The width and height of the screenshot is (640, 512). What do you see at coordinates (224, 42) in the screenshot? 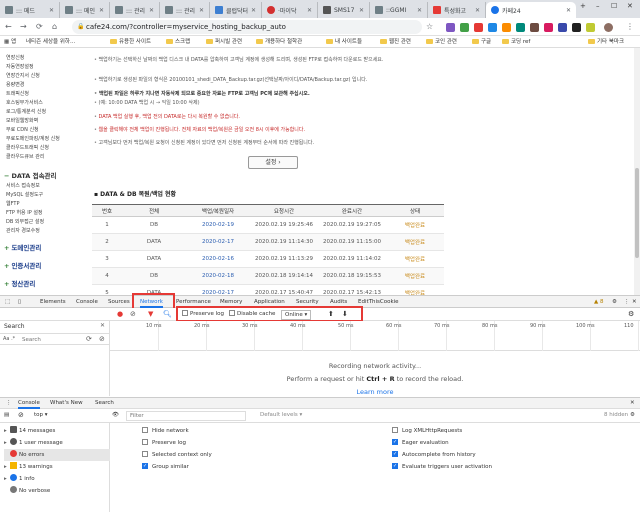
I see `bookmark-folder: 퍼시빌 관련` at bounding box center [224, 42].